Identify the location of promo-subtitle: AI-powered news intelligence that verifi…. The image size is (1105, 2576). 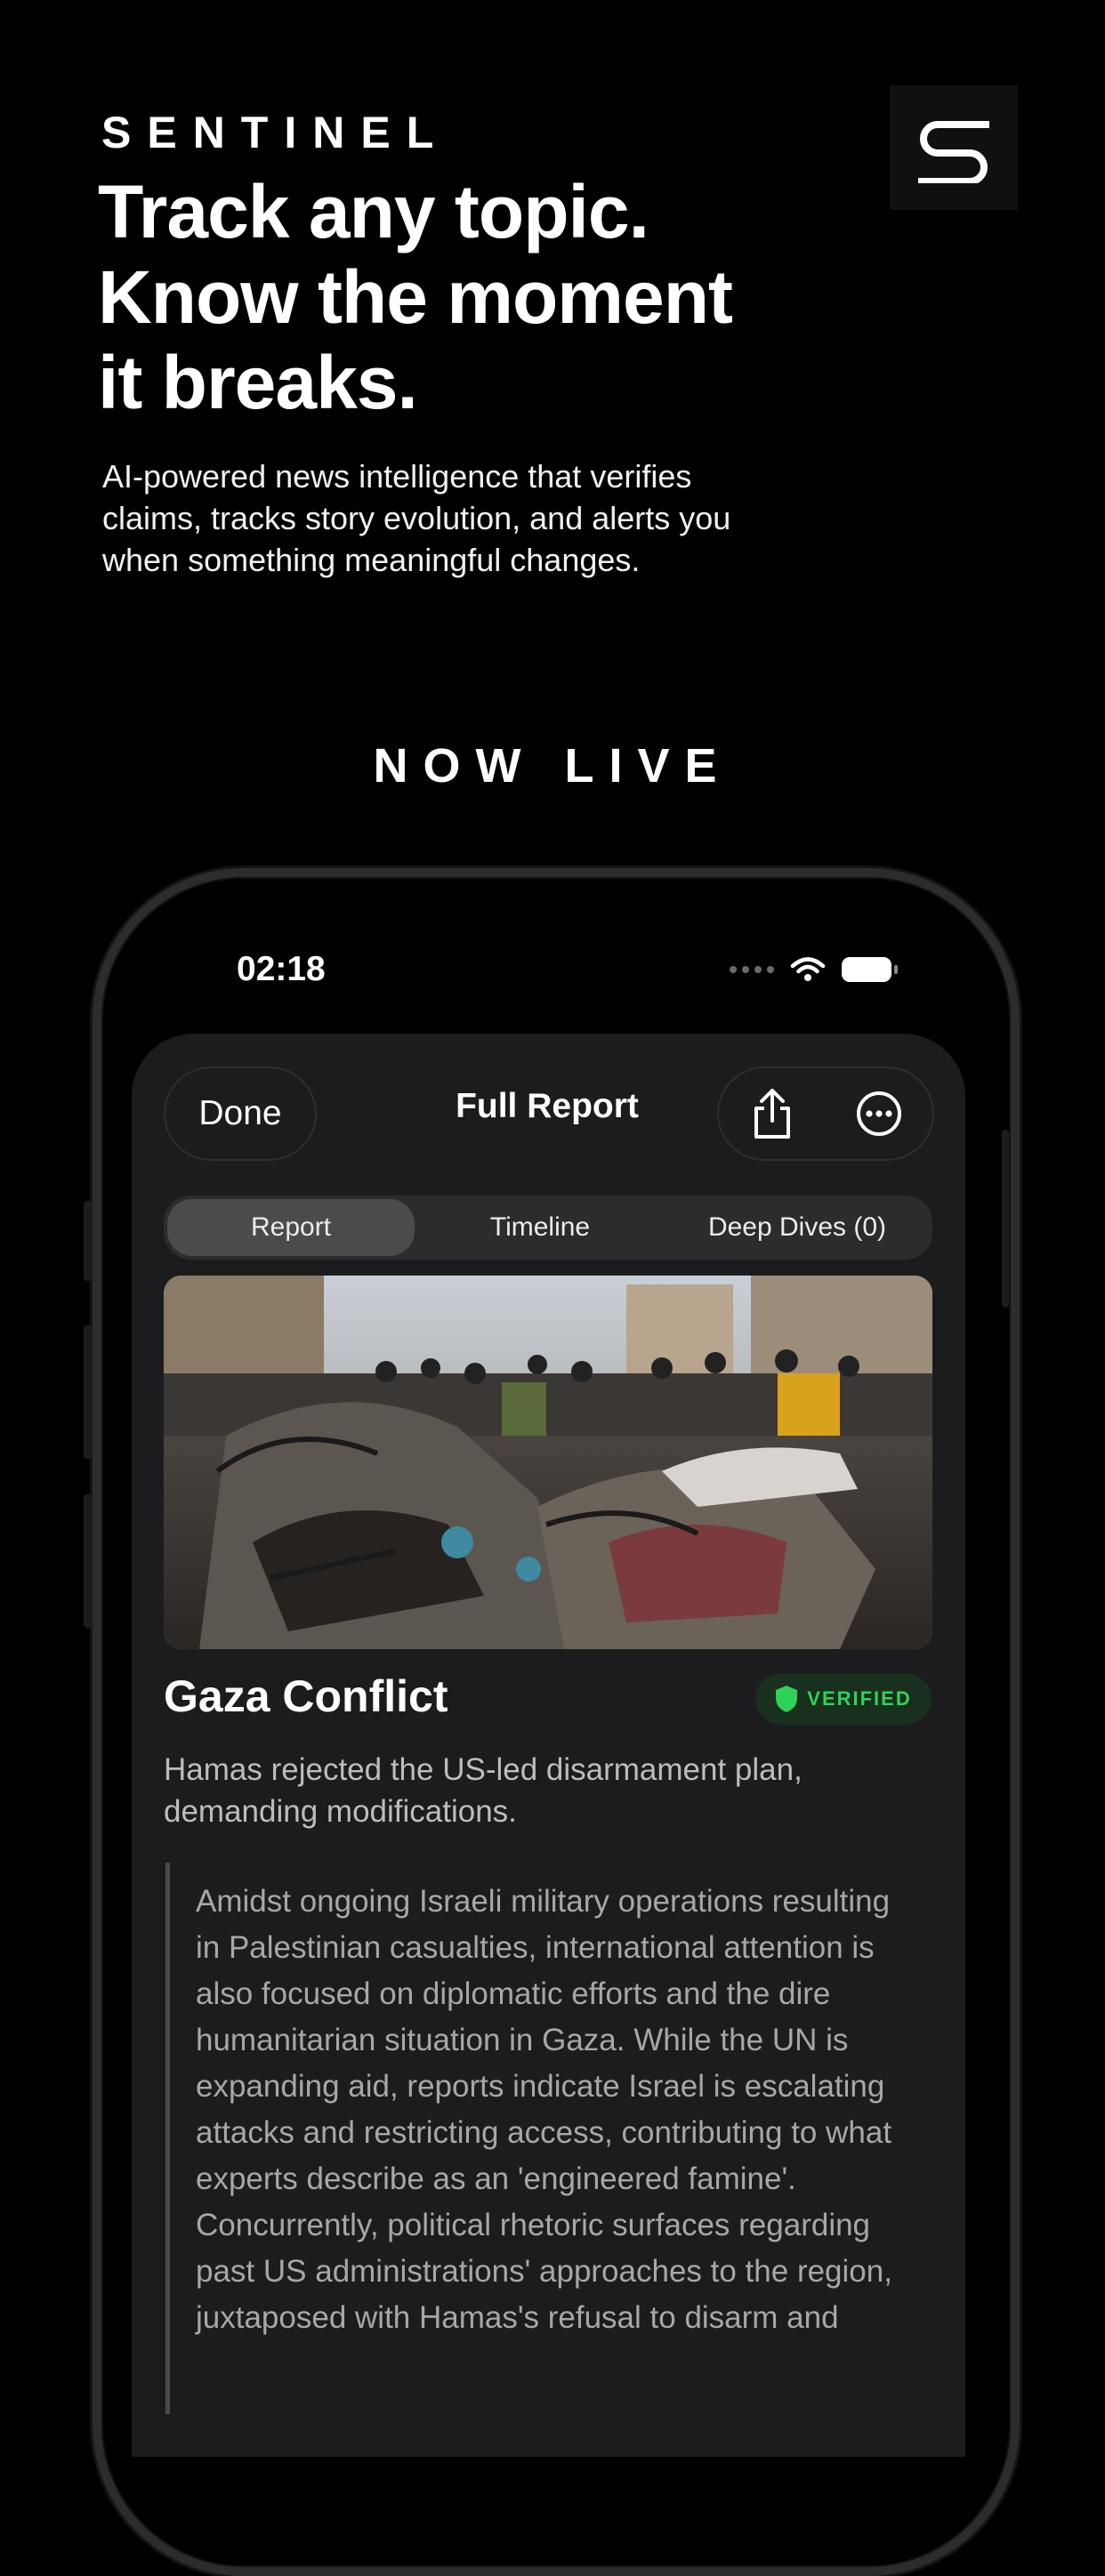
(416, 518).